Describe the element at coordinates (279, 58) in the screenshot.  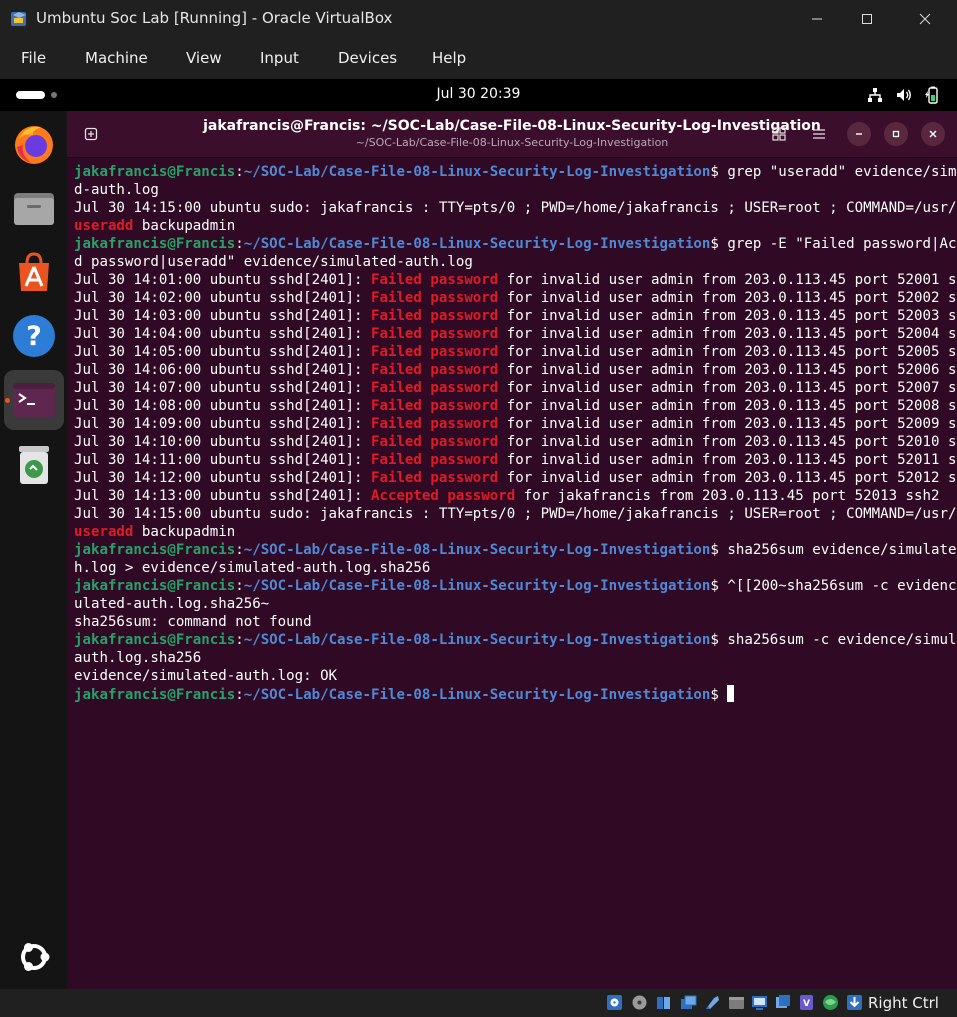
I see `menu-input: Input` at that location.